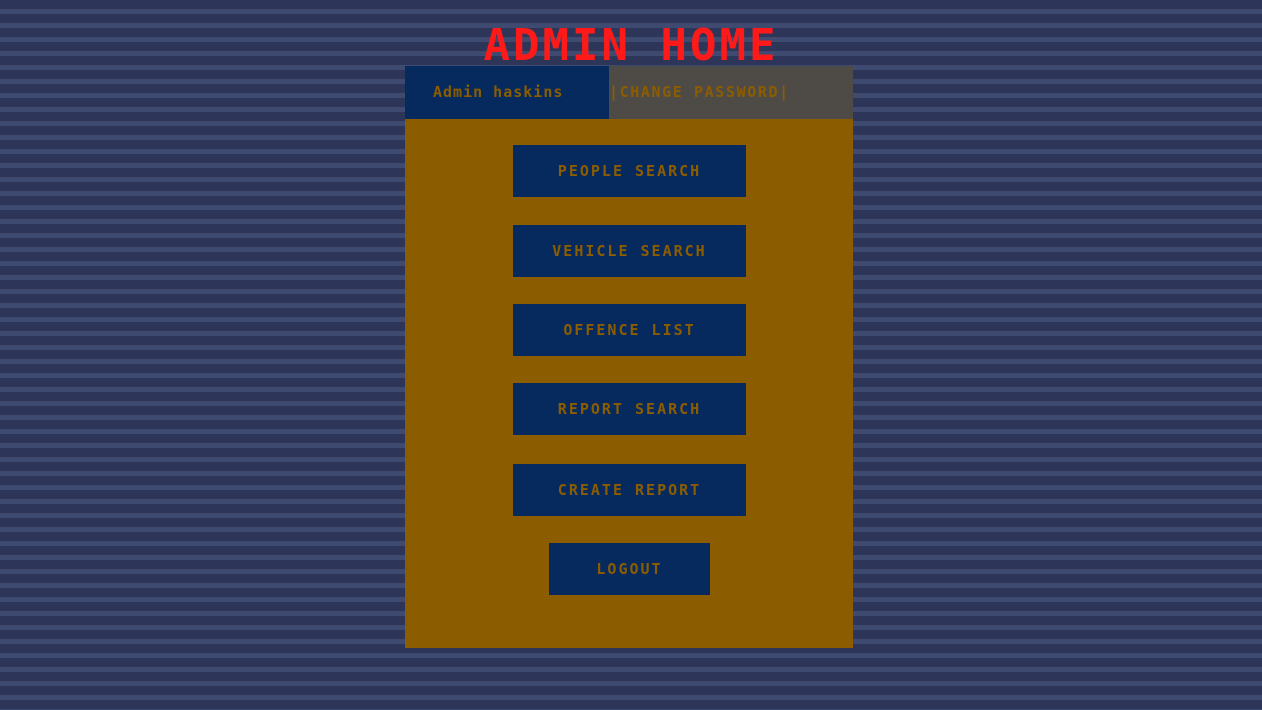  Describe the element at coordinates (629, 569) in the screenshot. I see `logout-button: LOGOUT` at that location.